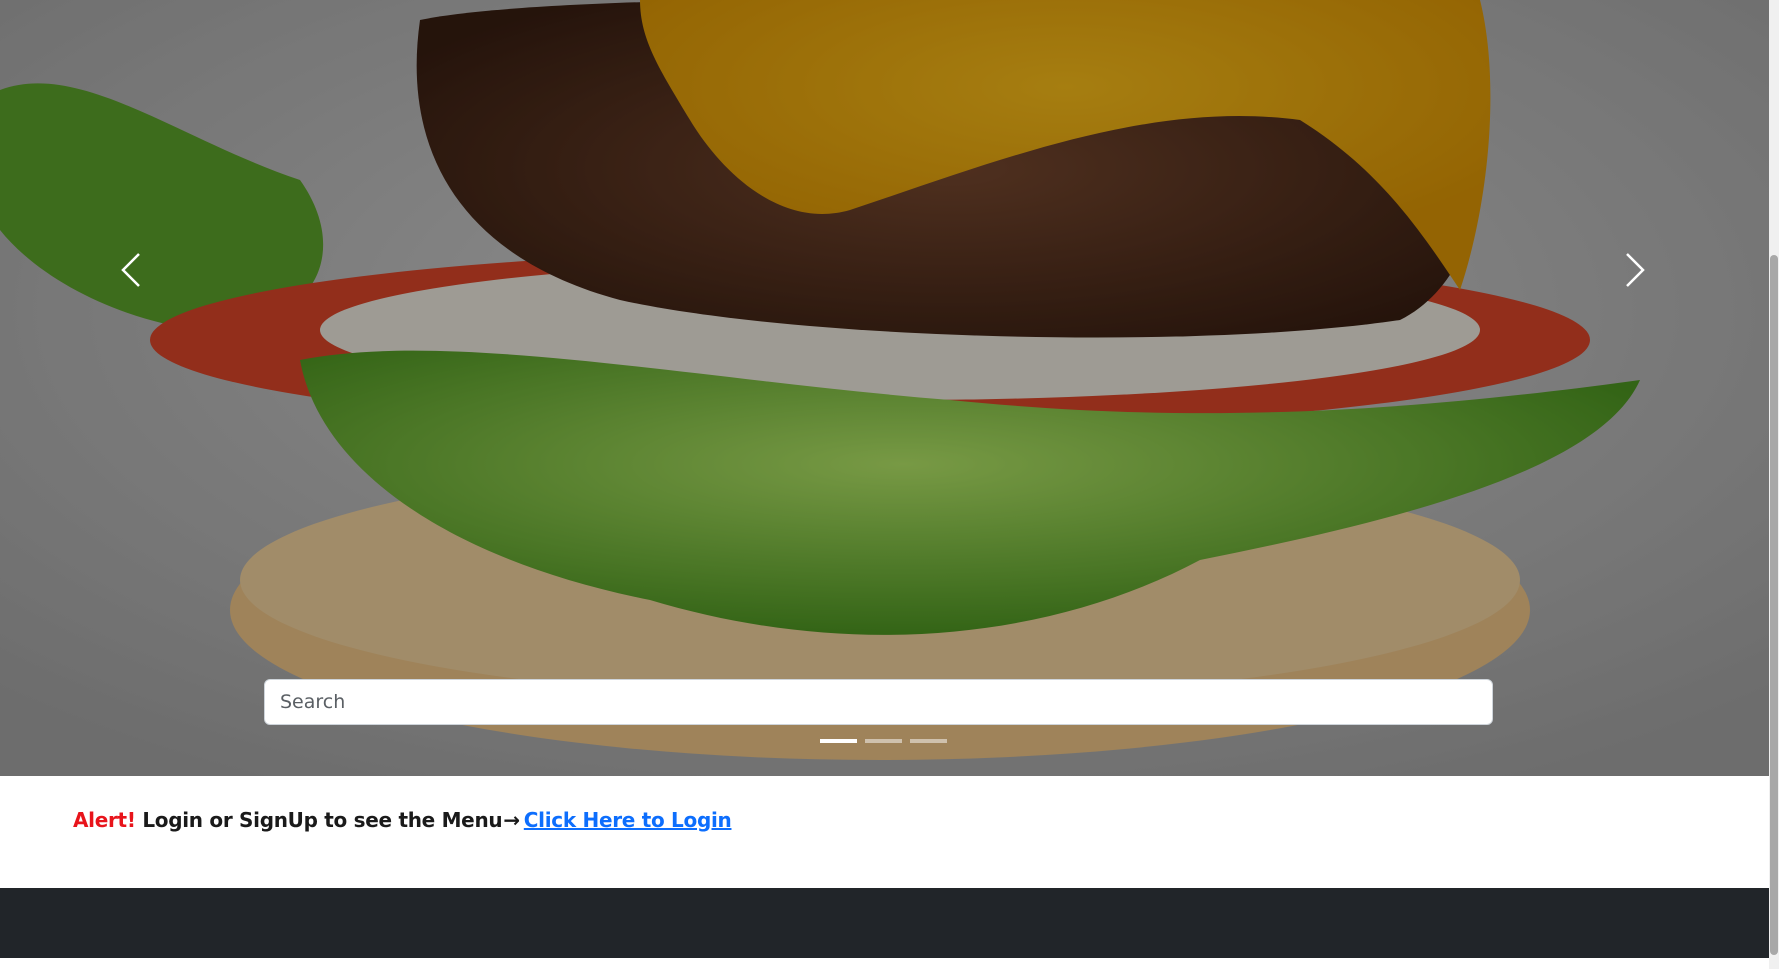 This screenshot has height=969, width=1779. I want to click on alert-label: Alert!, so click(104, 820).